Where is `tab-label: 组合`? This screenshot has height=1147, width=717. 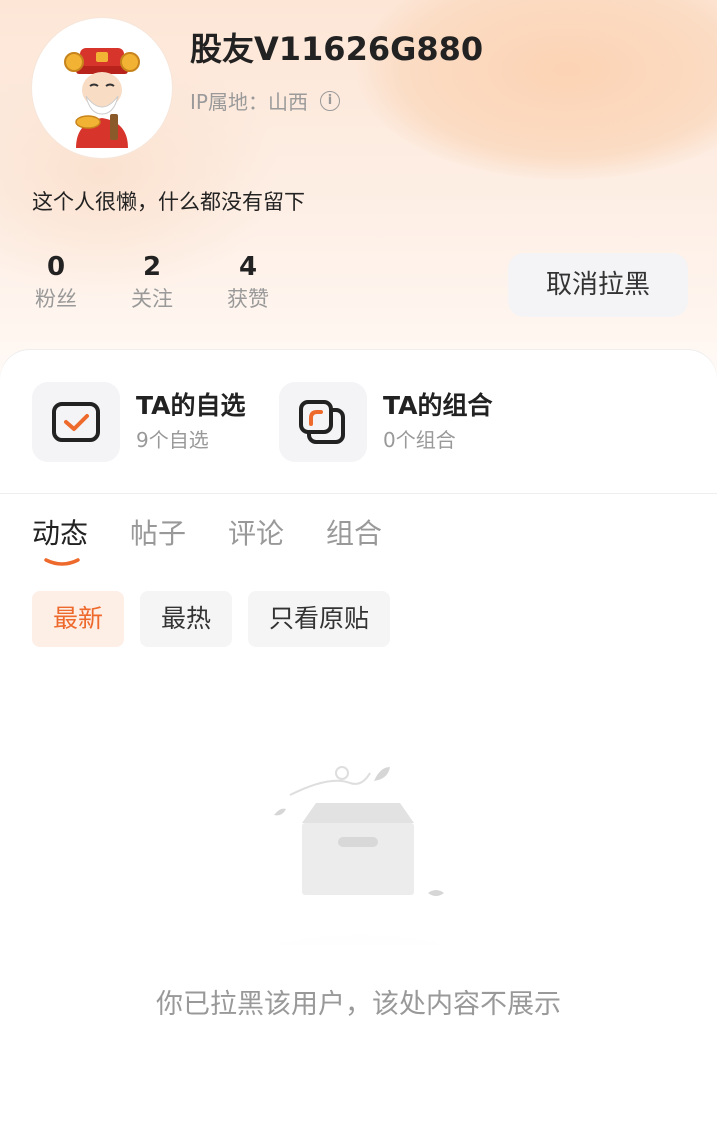
tab-label: 组合 is located at coordinates (354, 533).